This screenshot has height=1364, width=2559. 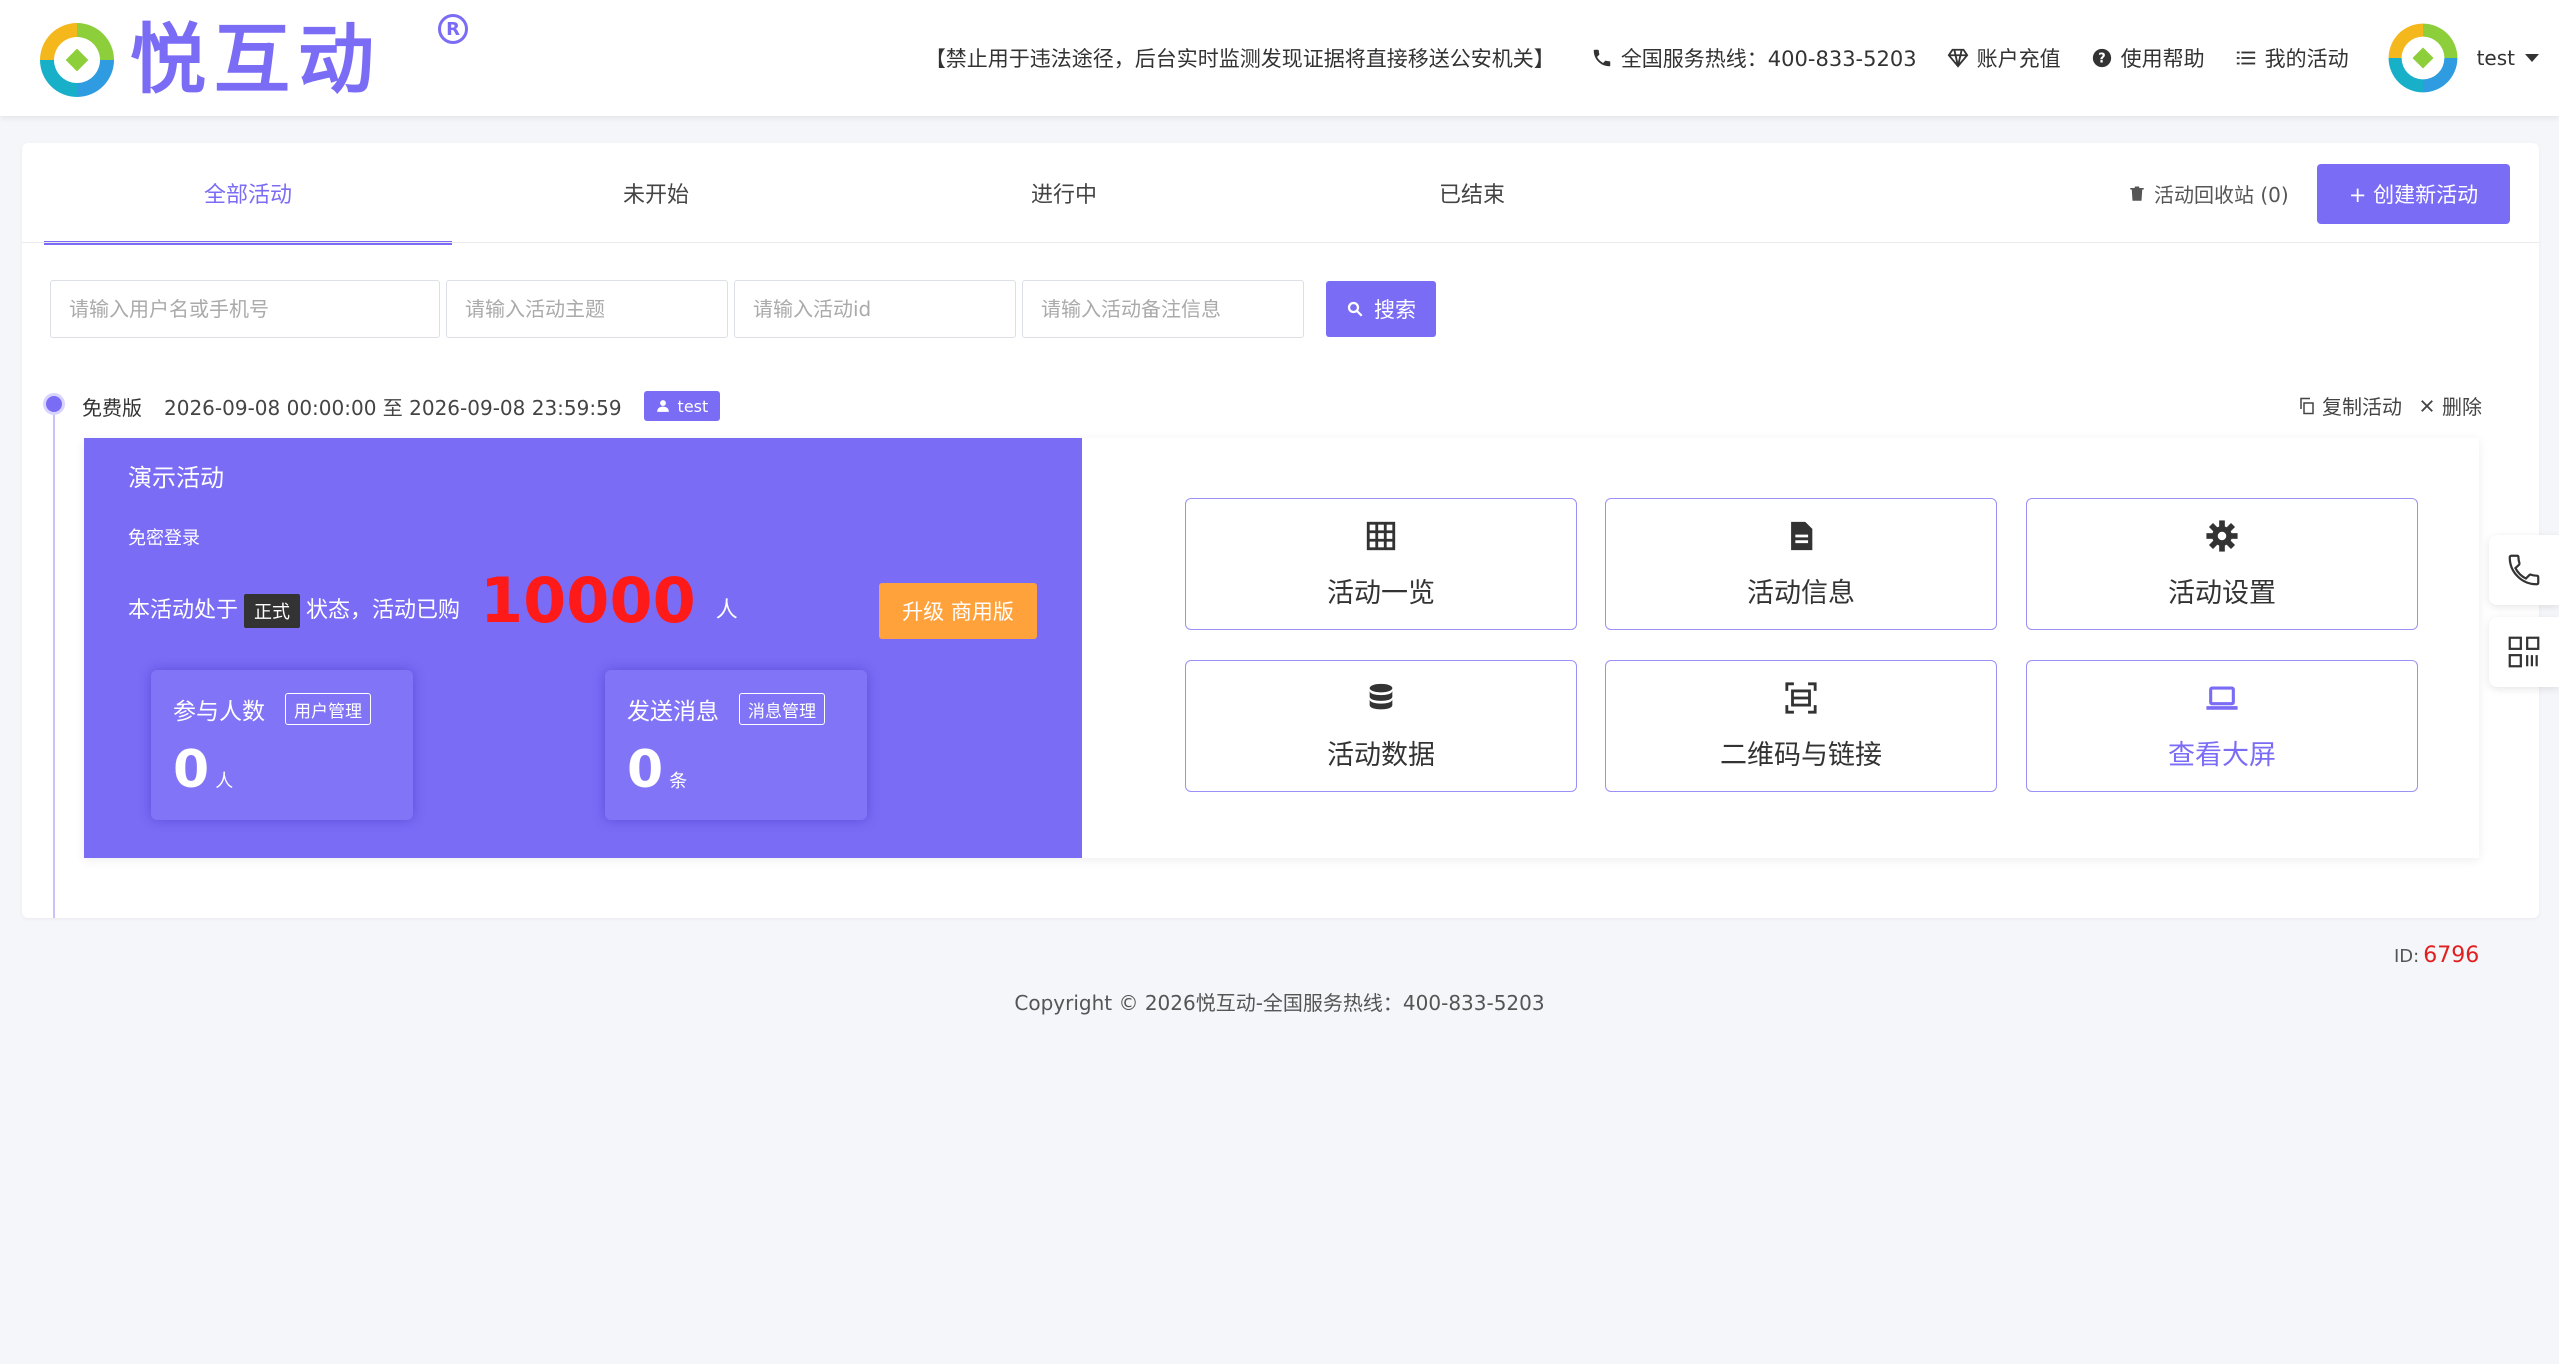 I want to click on help-link: ? 使用帮助, so click(x=2148, y=58).